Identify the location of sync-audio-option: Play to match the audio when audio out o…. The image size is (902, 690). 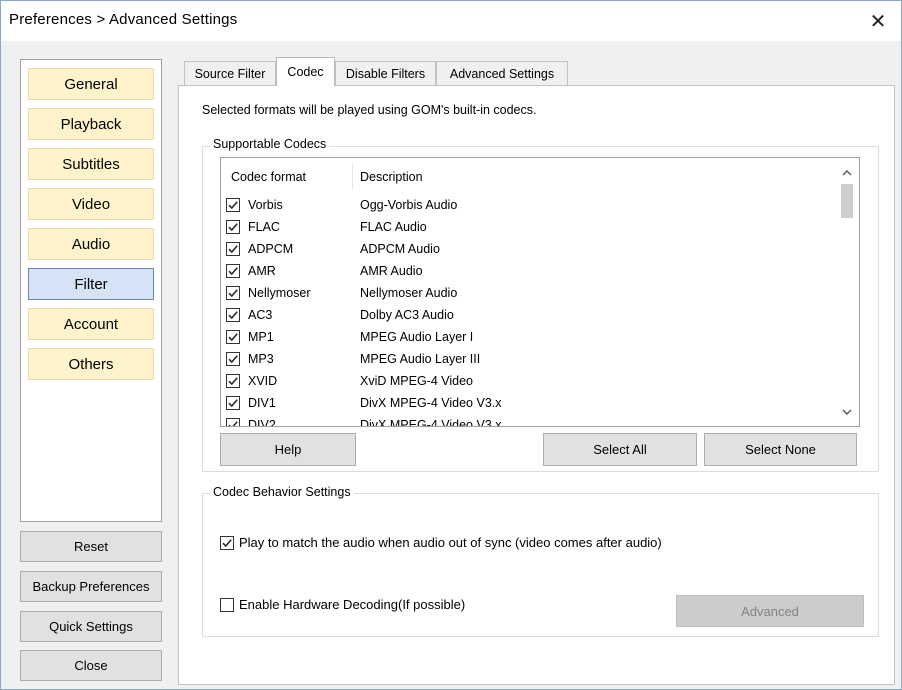
(441, 542).